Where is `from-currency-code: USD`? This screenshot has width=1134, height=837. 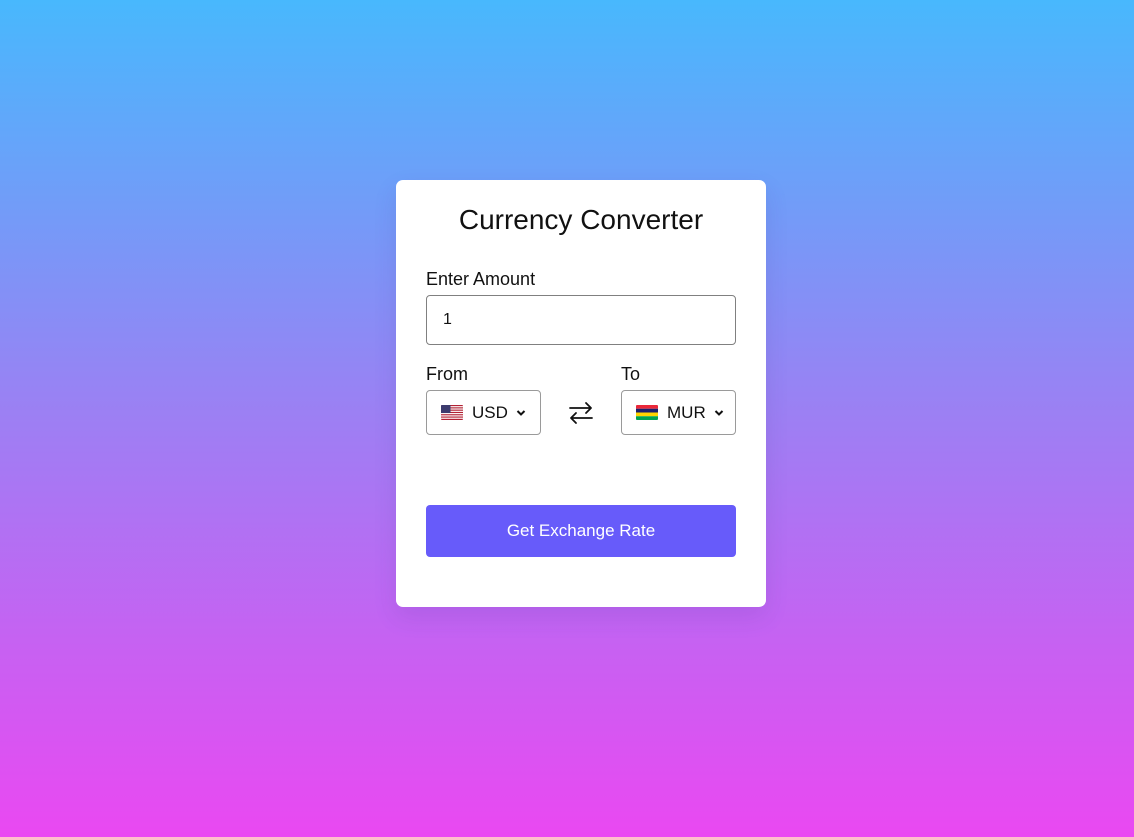
from-currency-code: USD is located at coordinates (490, 412).